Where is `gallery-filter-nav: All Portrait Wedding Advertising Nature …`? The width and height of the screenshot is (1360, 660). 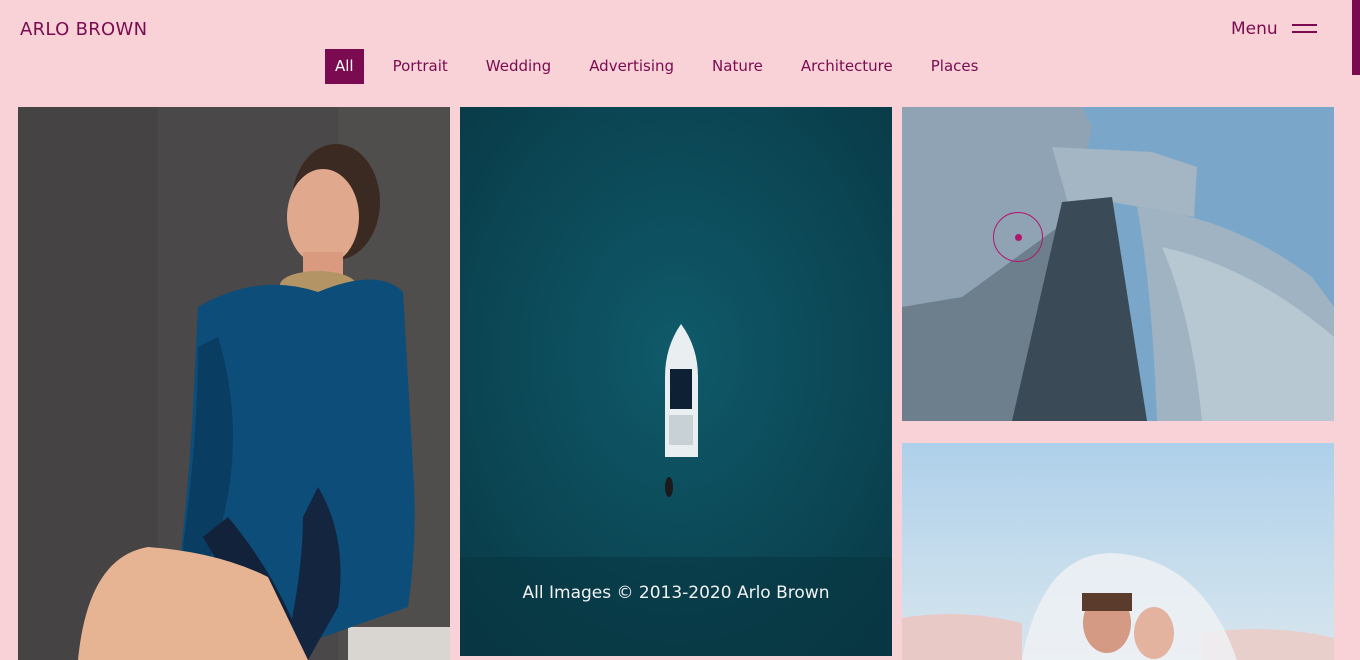
gallery-filter-nav: All Portrait Wedding Advertising Nature … is located at coordinates (666, 66).